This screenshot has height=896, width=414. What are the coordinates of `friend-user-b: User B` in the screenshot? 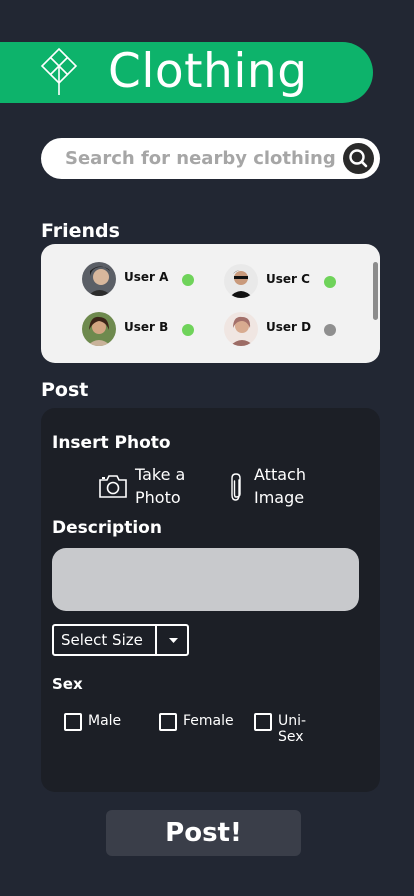 It's located at (152, 330).